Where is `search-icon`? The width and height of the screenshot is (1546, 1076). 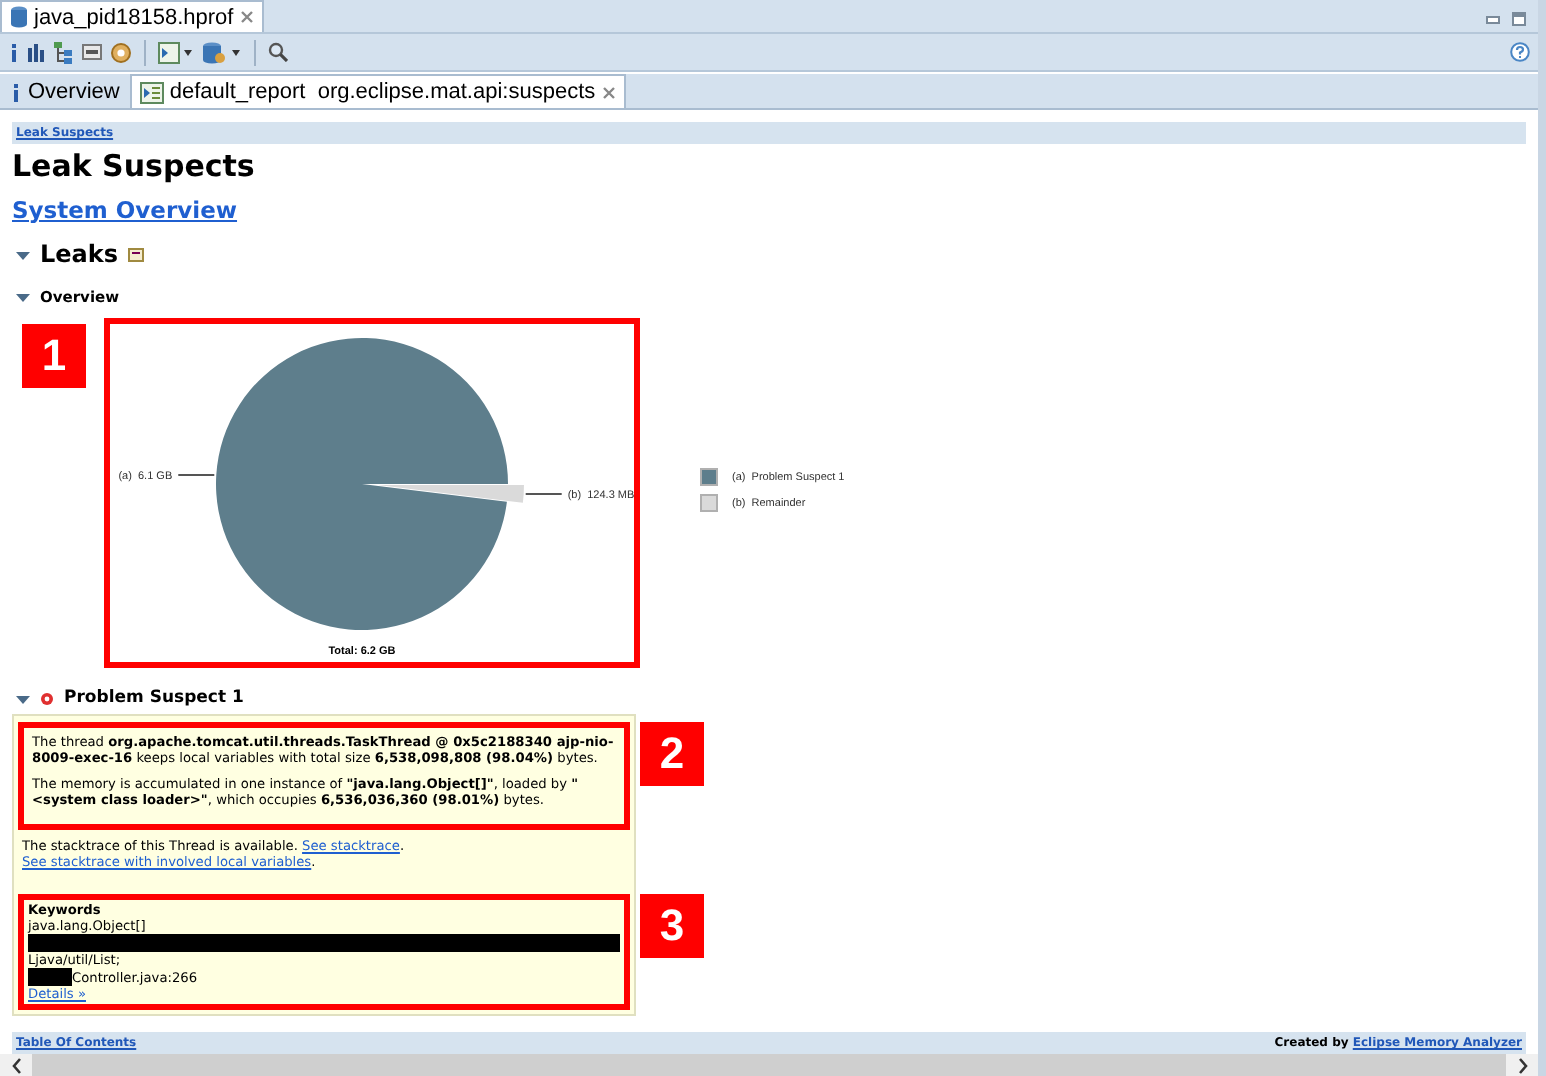 search-icon is located at coordinates (278, 52).